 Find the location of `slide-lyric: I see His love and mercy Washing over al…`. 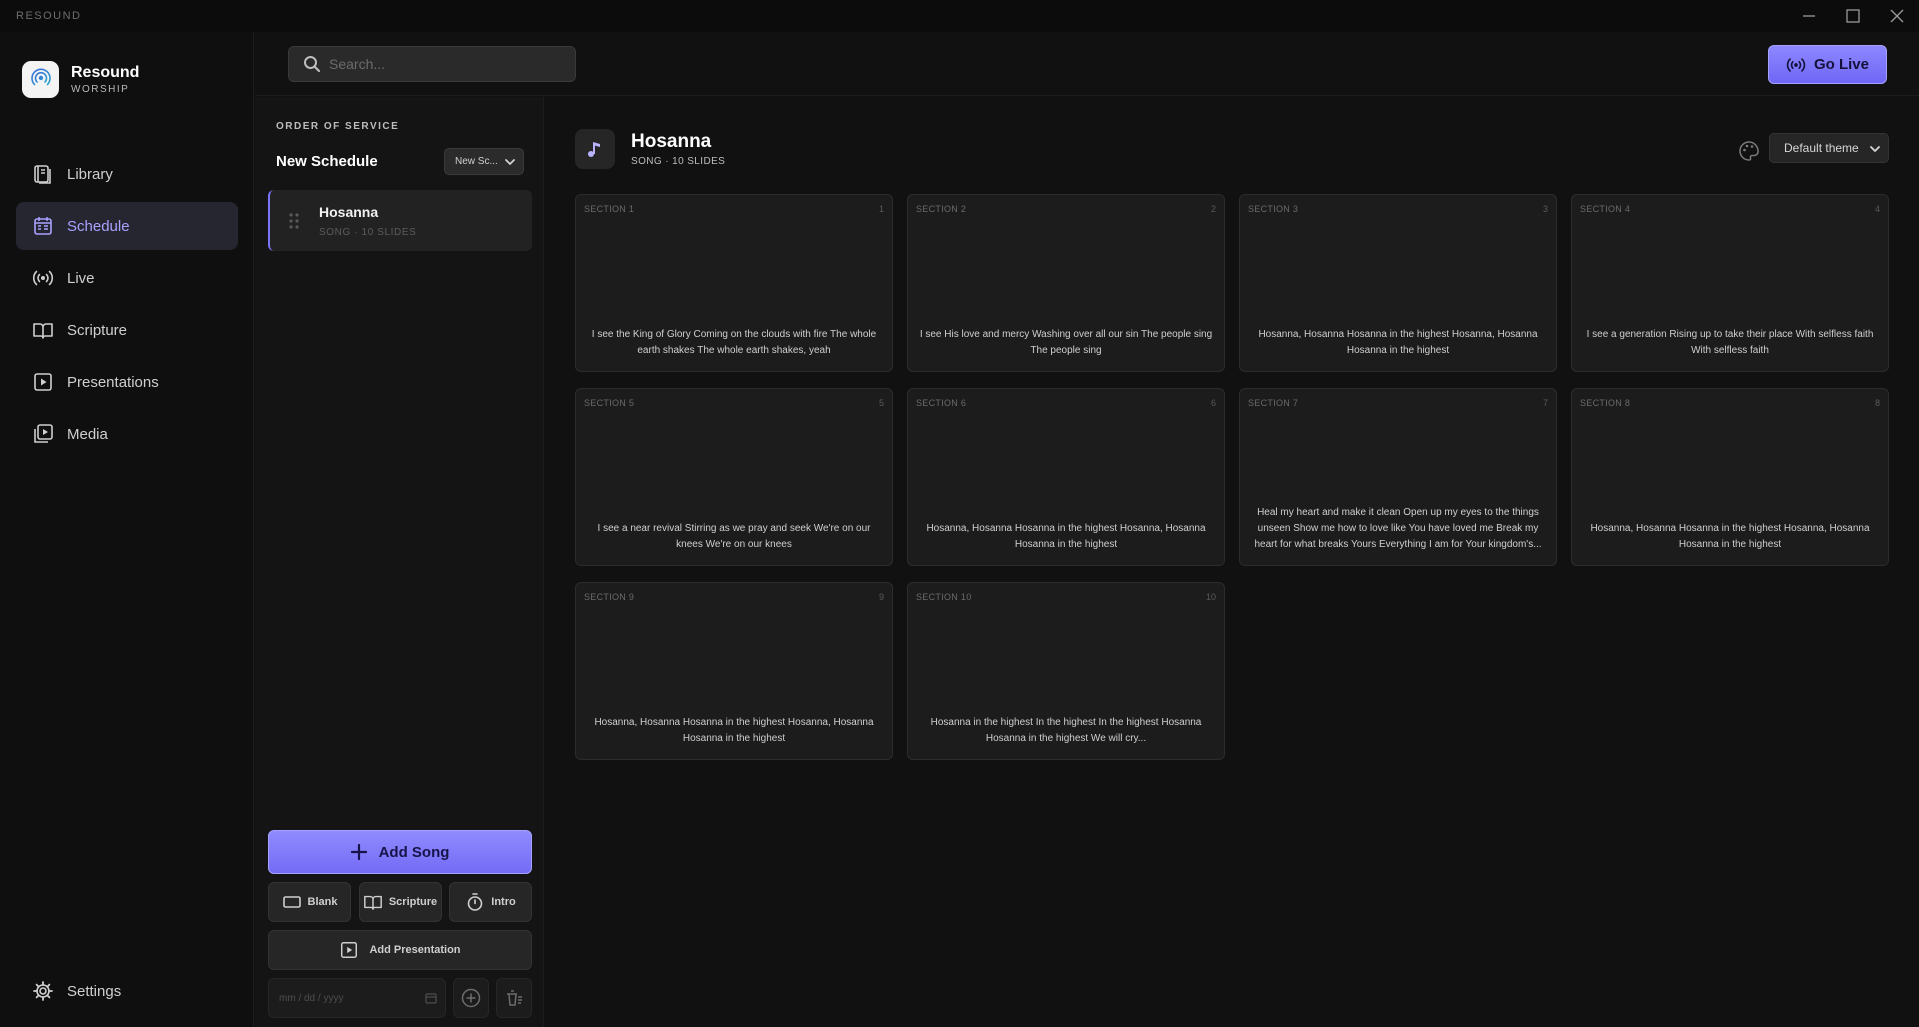

slide-lyric: I see His love and mercy Washing over al… is located at coordinates (1066, 342).